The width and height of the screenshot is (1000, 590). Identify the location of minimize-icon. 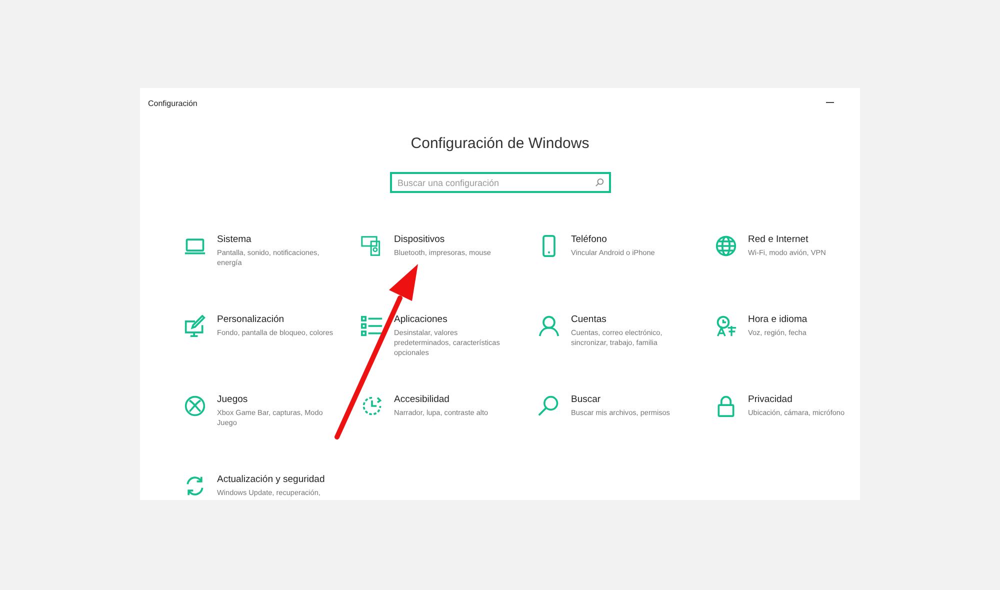
(830, 103).